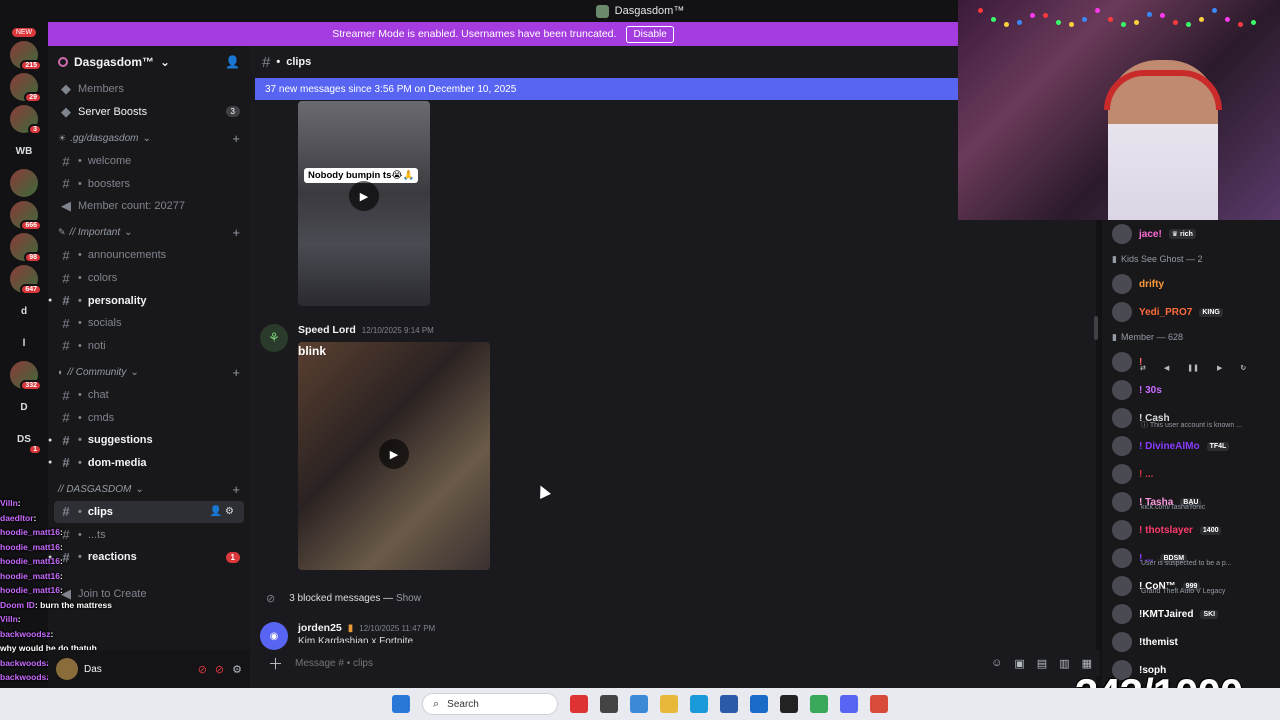 The image size is (1280, 720). Describe the element at coordinates (1243, 368) in the screenshot. I see `repeat-icon: ↻` at that location.